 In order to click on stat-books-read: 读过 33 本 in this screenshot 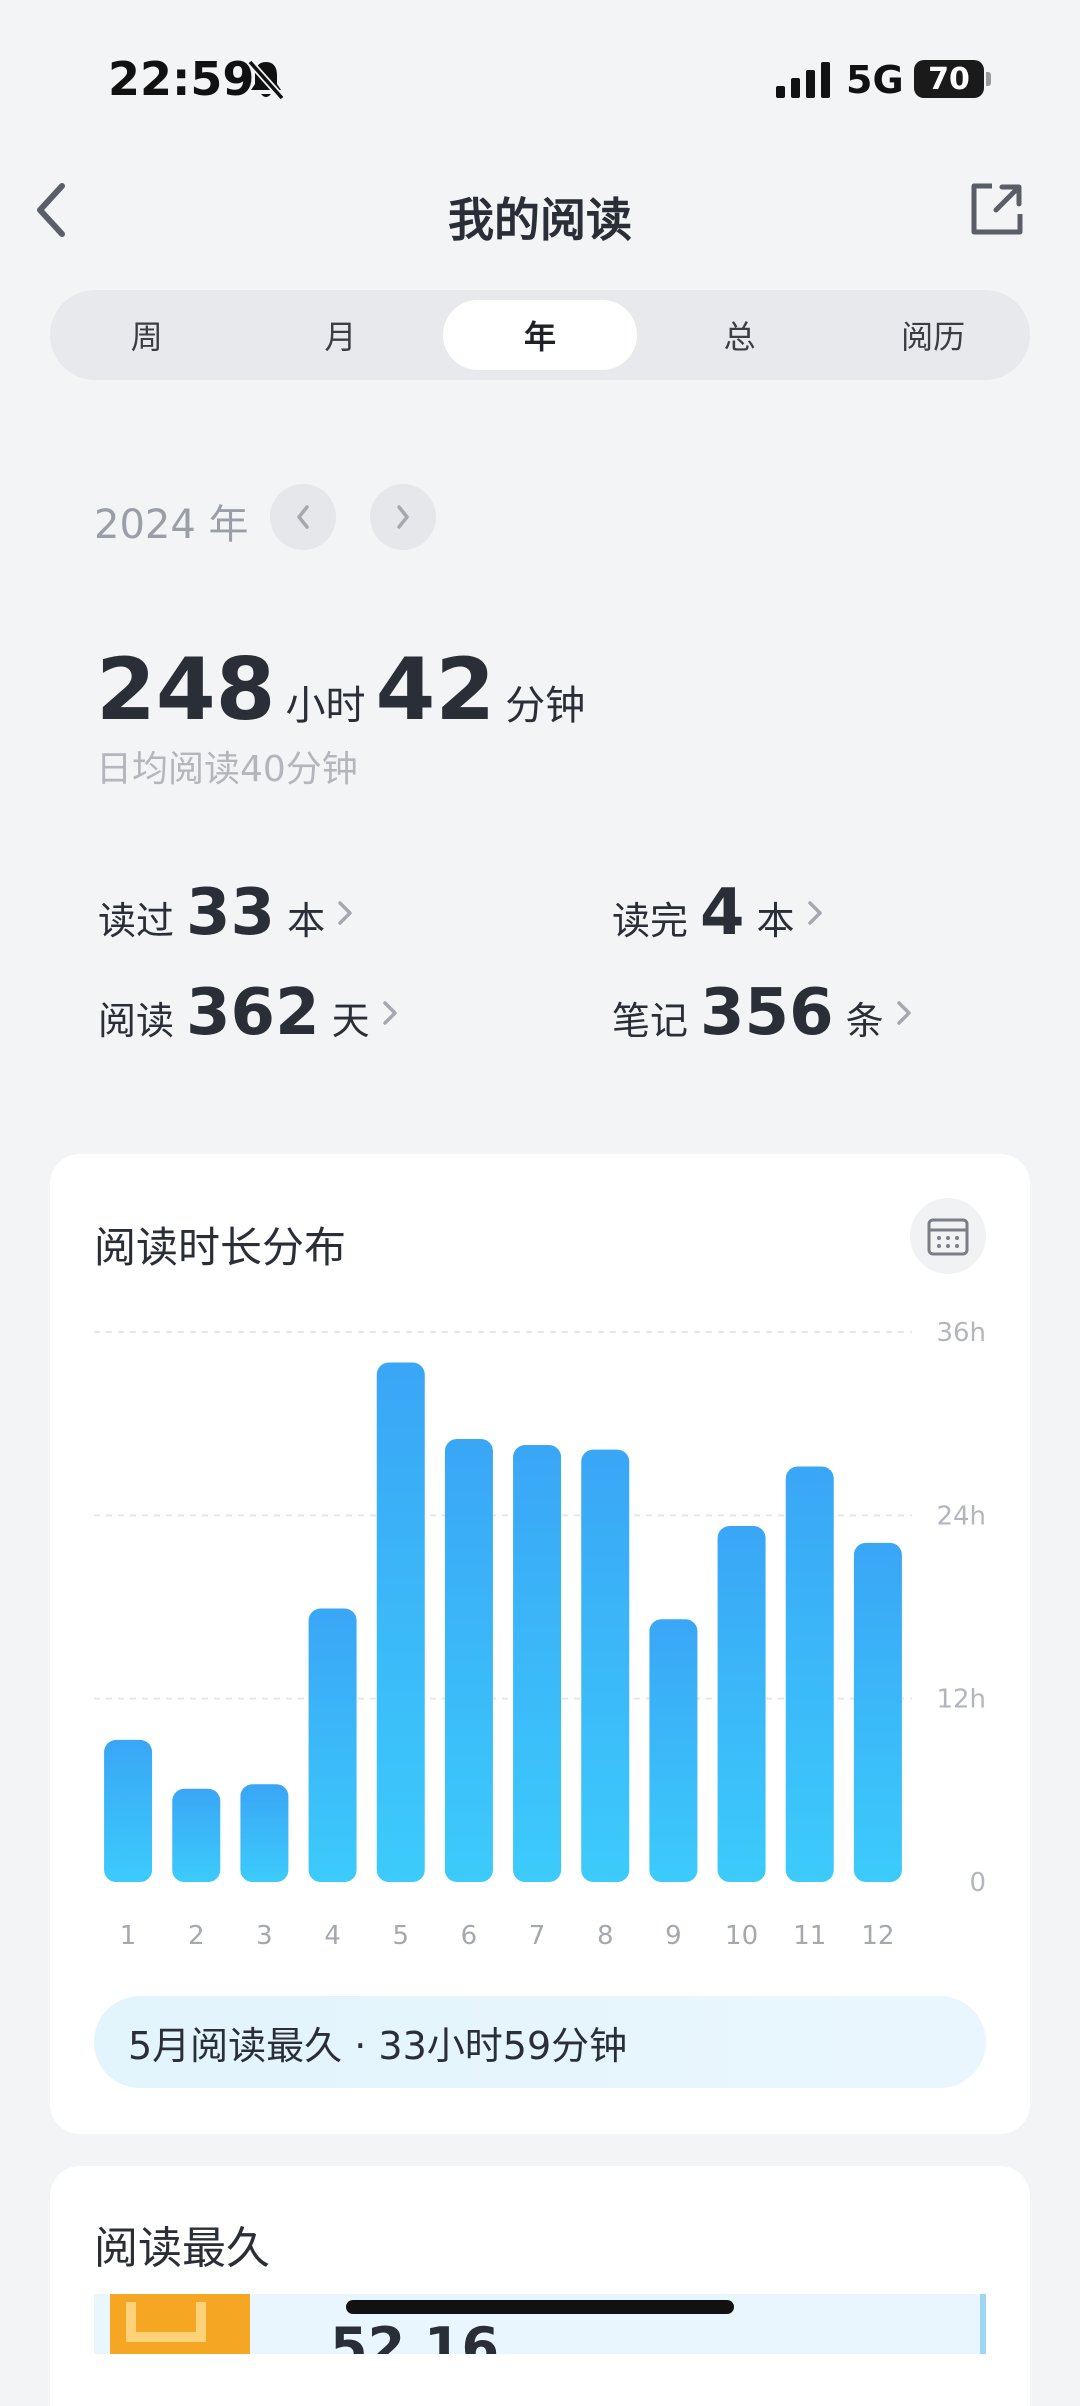, I will do `click(226, 913)`.